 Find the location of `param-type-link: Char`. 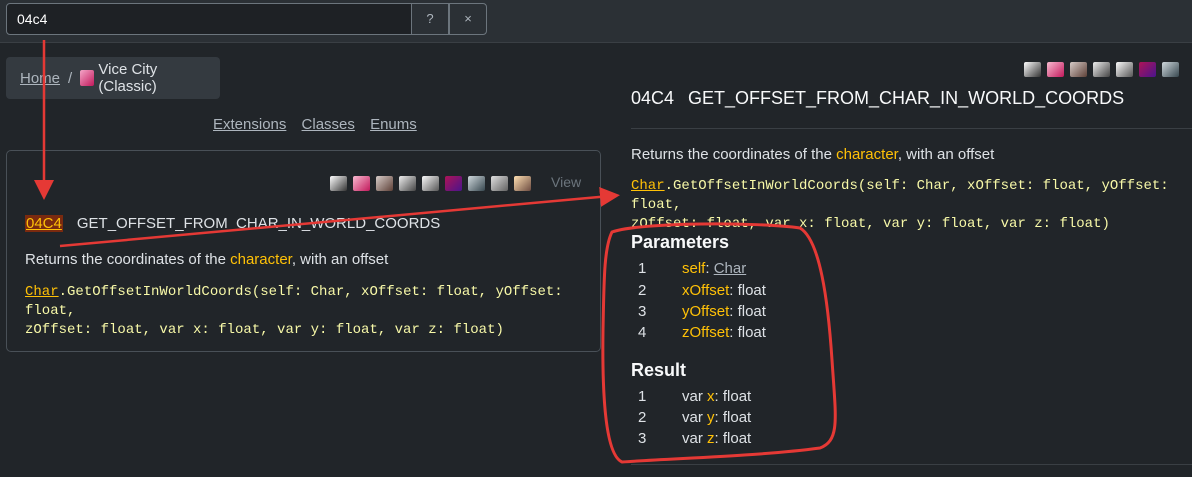

param-type-link: Char is located at coordinates (730, 268).